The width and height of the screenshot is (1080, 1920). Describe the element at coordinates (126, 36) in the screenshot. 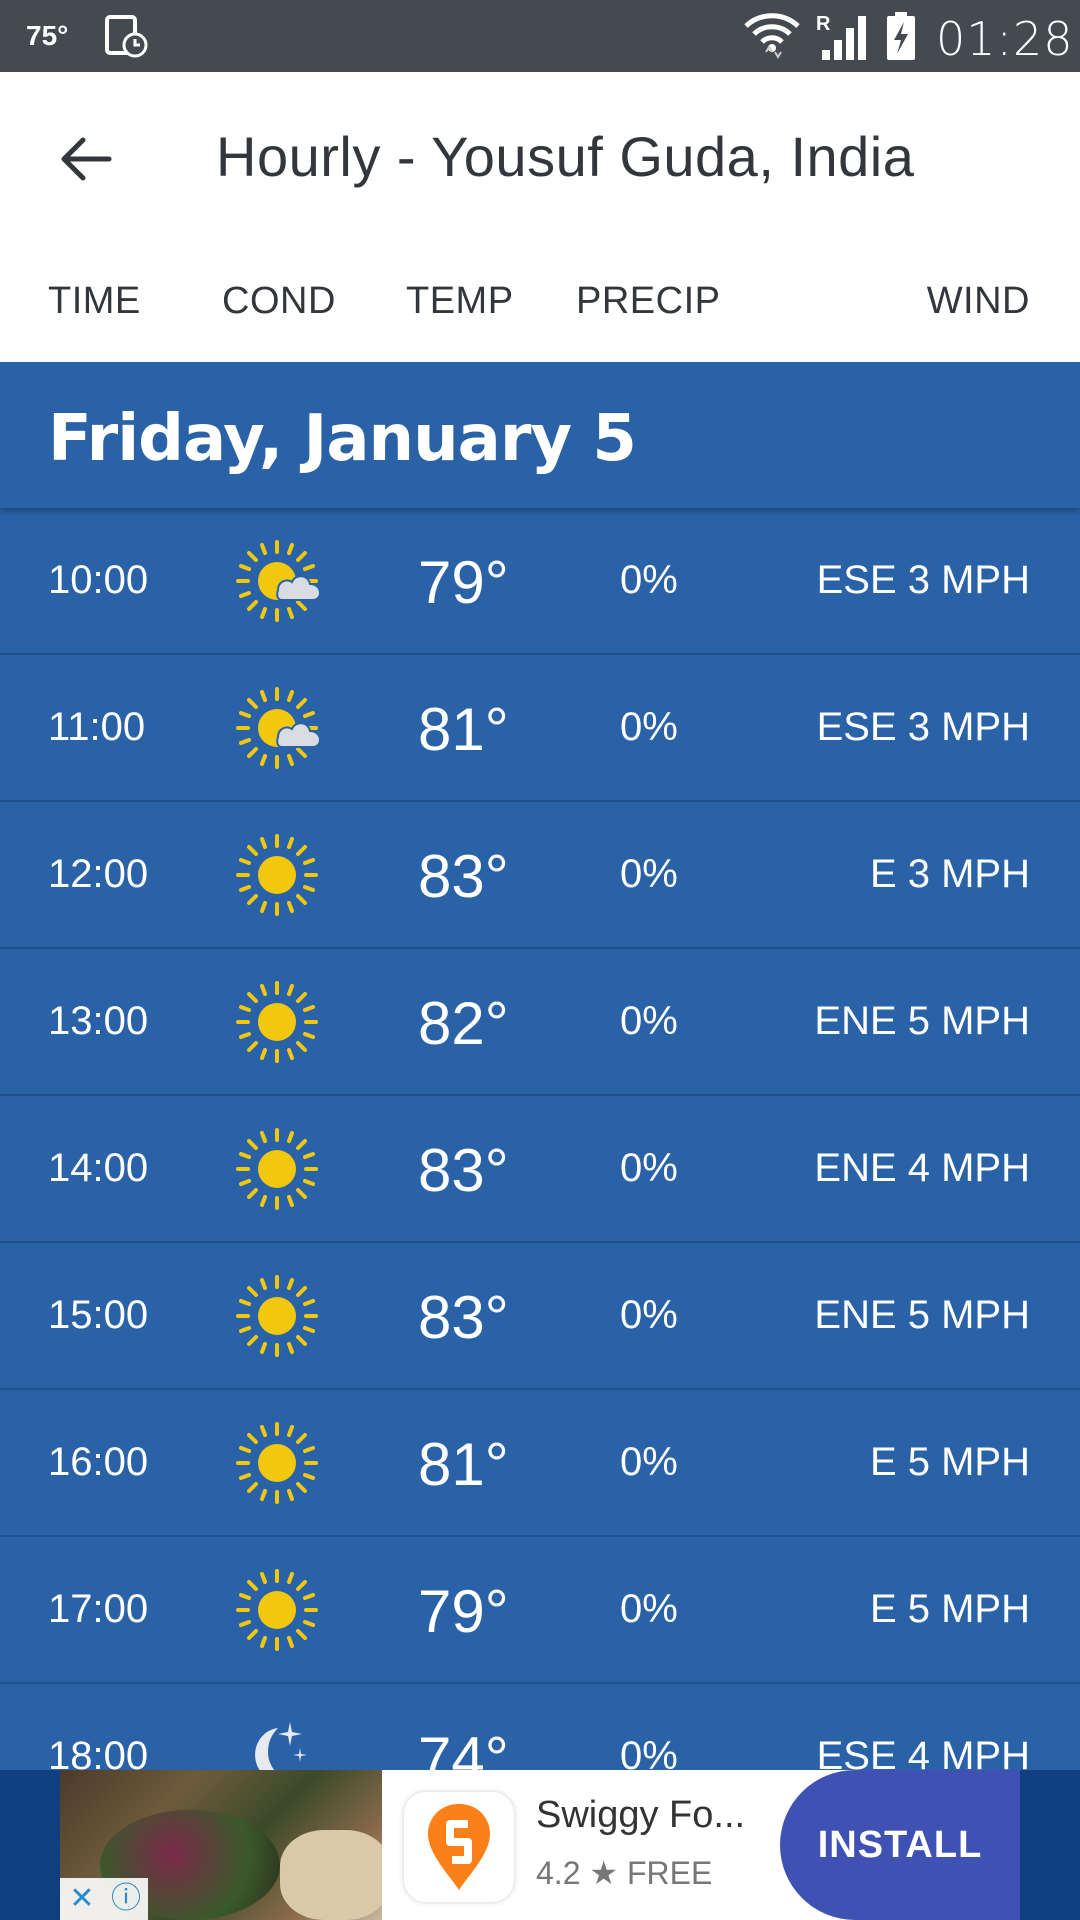

I see `screen-timer-icon` at that location.